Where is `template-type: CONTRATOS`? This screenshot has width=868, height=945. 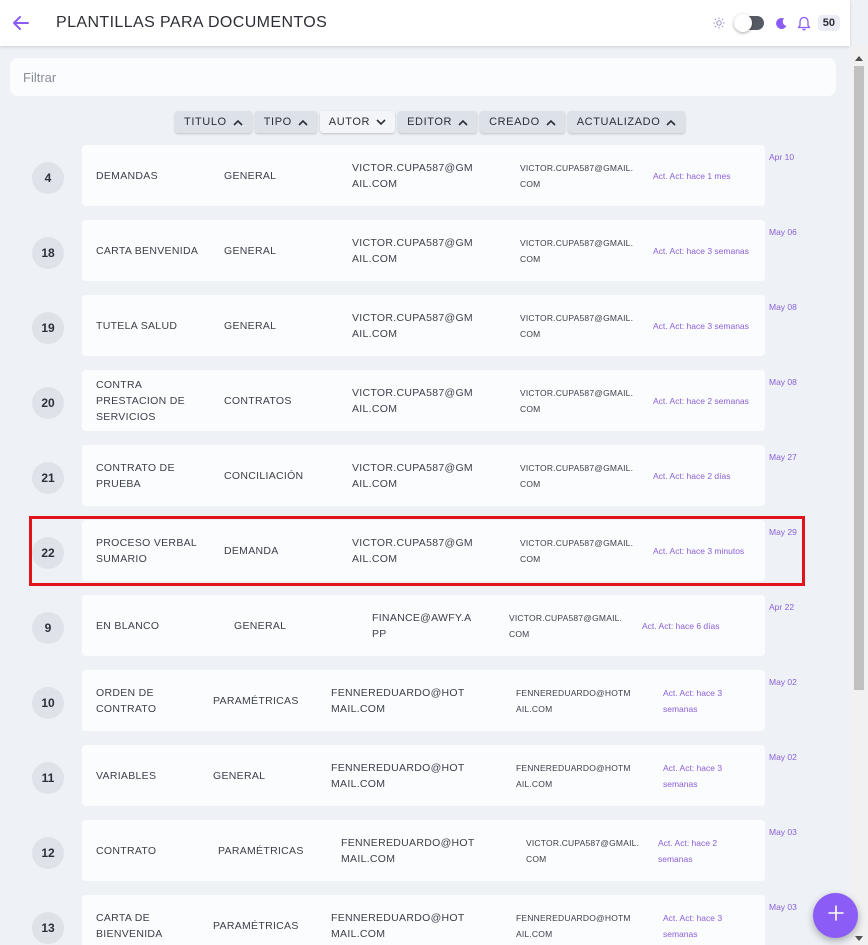 template-type: CONTRATOS is located at coordinates (258, 400).